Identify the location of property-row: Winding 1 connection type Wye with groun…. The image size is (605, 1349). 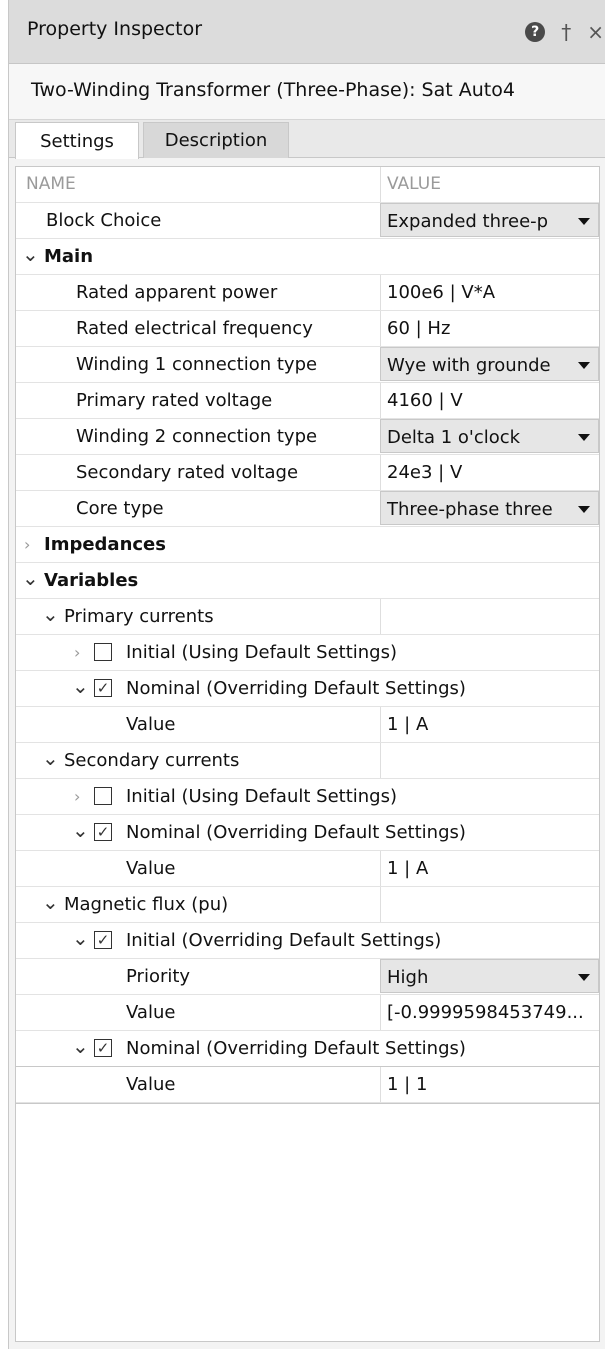
(307, 365).